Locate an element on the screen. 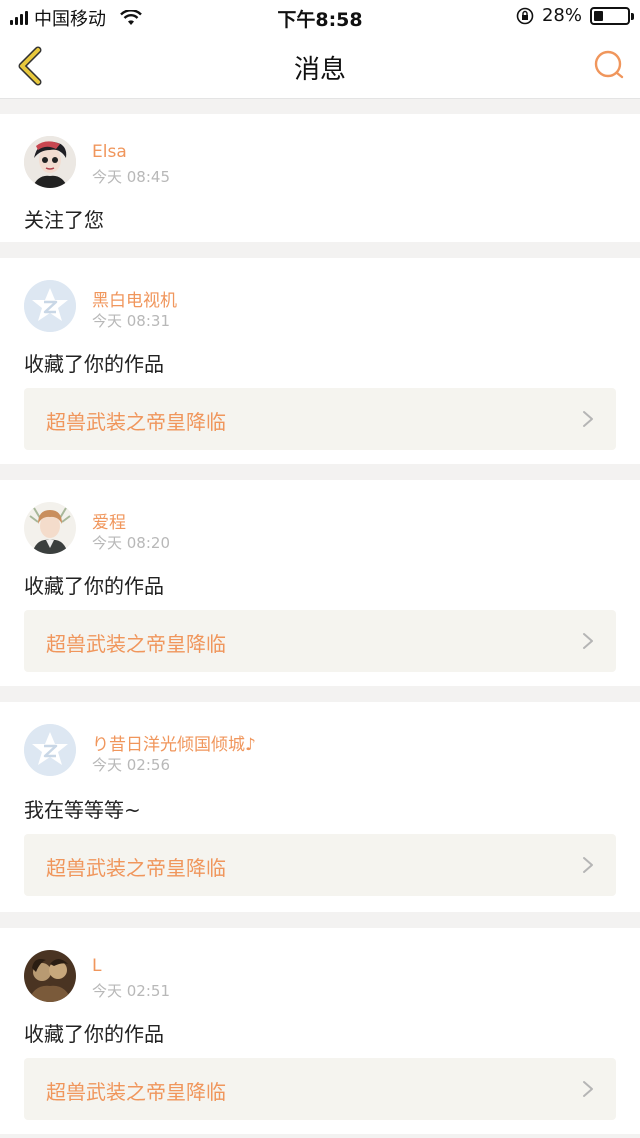 This screenshot has height=1138, width=640. user-name: 黑白电视机 is located at coordinates (134, 298).